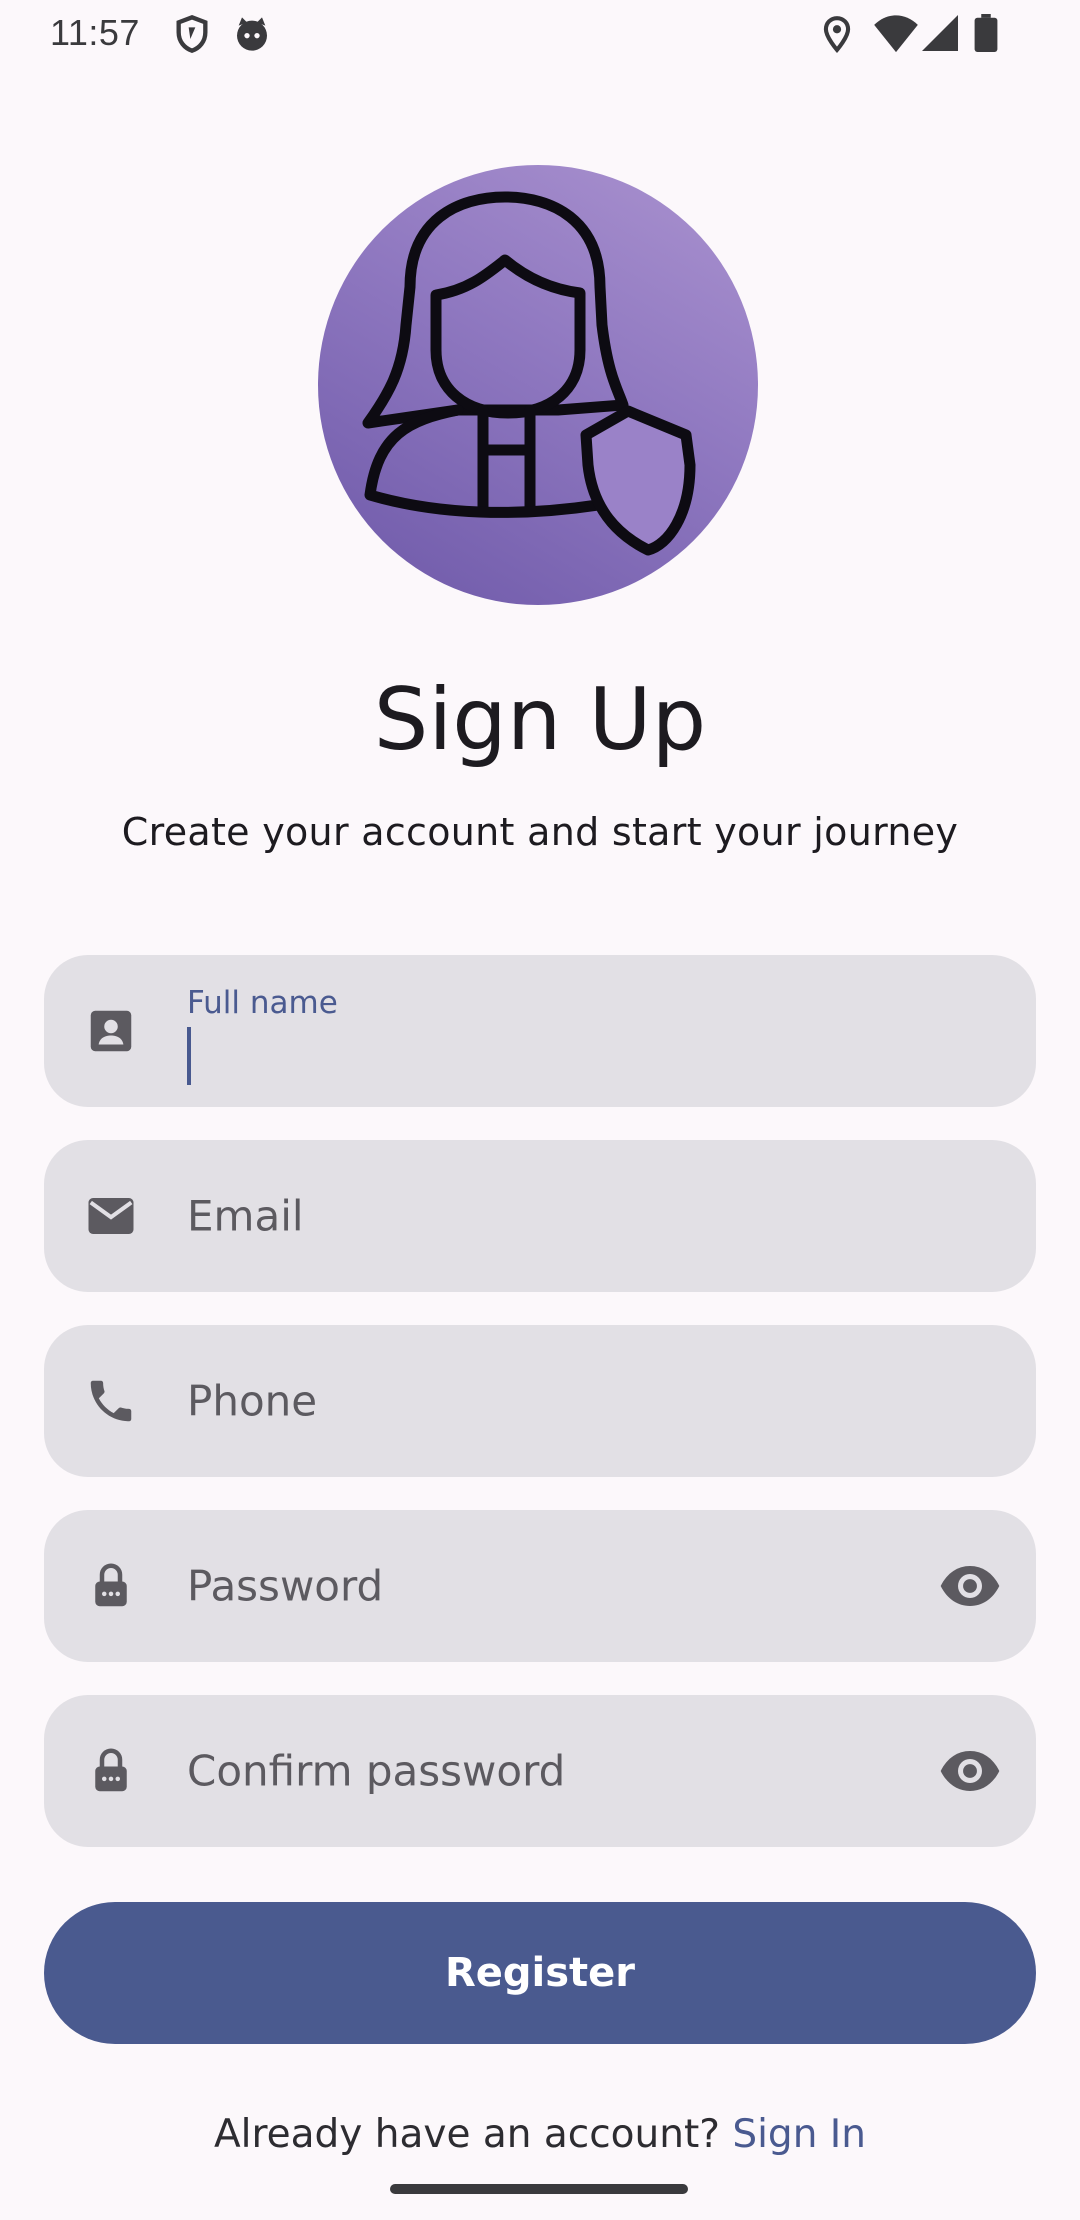  I want to click on full-name-label: Full name, so click(262, 1003).